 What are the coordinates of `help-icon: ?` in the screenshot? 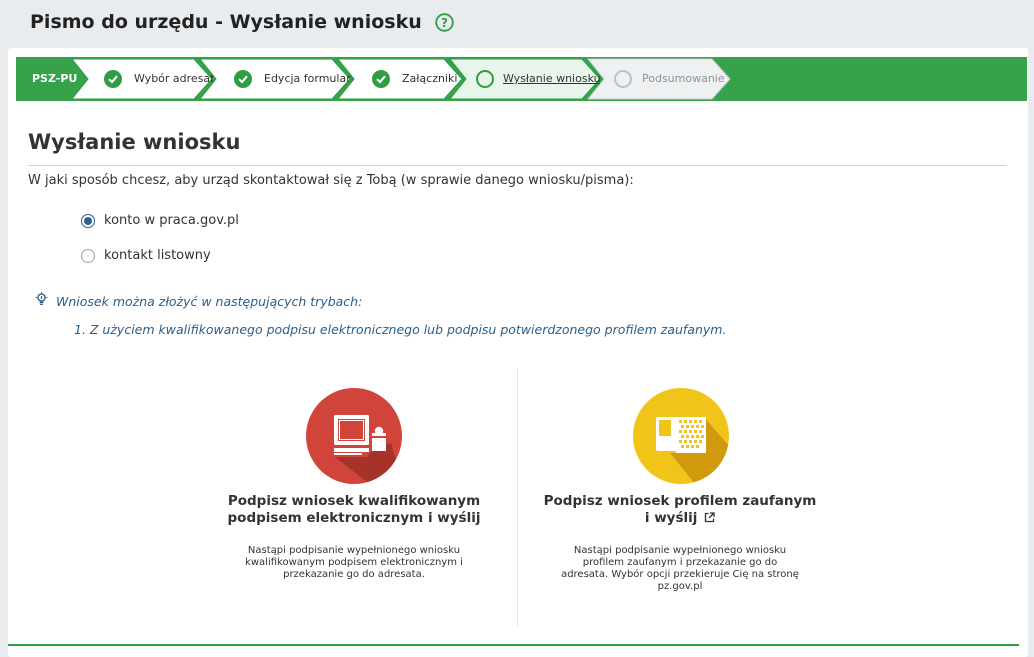 It's located at (444, 22).